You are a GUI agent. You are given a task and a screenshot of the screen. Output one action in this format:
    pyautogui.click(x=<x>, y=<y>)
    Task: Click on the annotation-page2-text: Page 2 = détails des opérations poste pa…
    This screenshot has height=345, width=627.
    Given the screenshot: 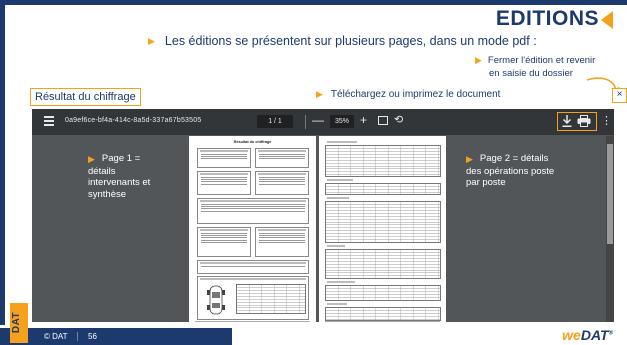 What is the action you would take?
    pyautogui.click(x=510, y=170)
    